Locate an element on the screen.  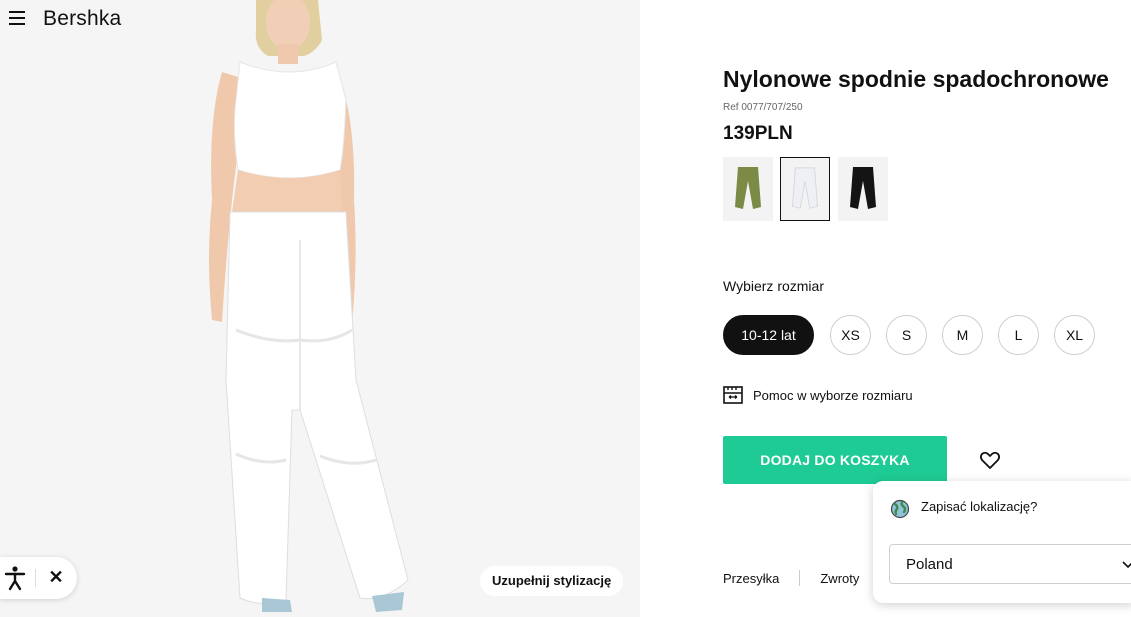
info-links: Przesyłka Zwroty is located at coordinates (791, 578).